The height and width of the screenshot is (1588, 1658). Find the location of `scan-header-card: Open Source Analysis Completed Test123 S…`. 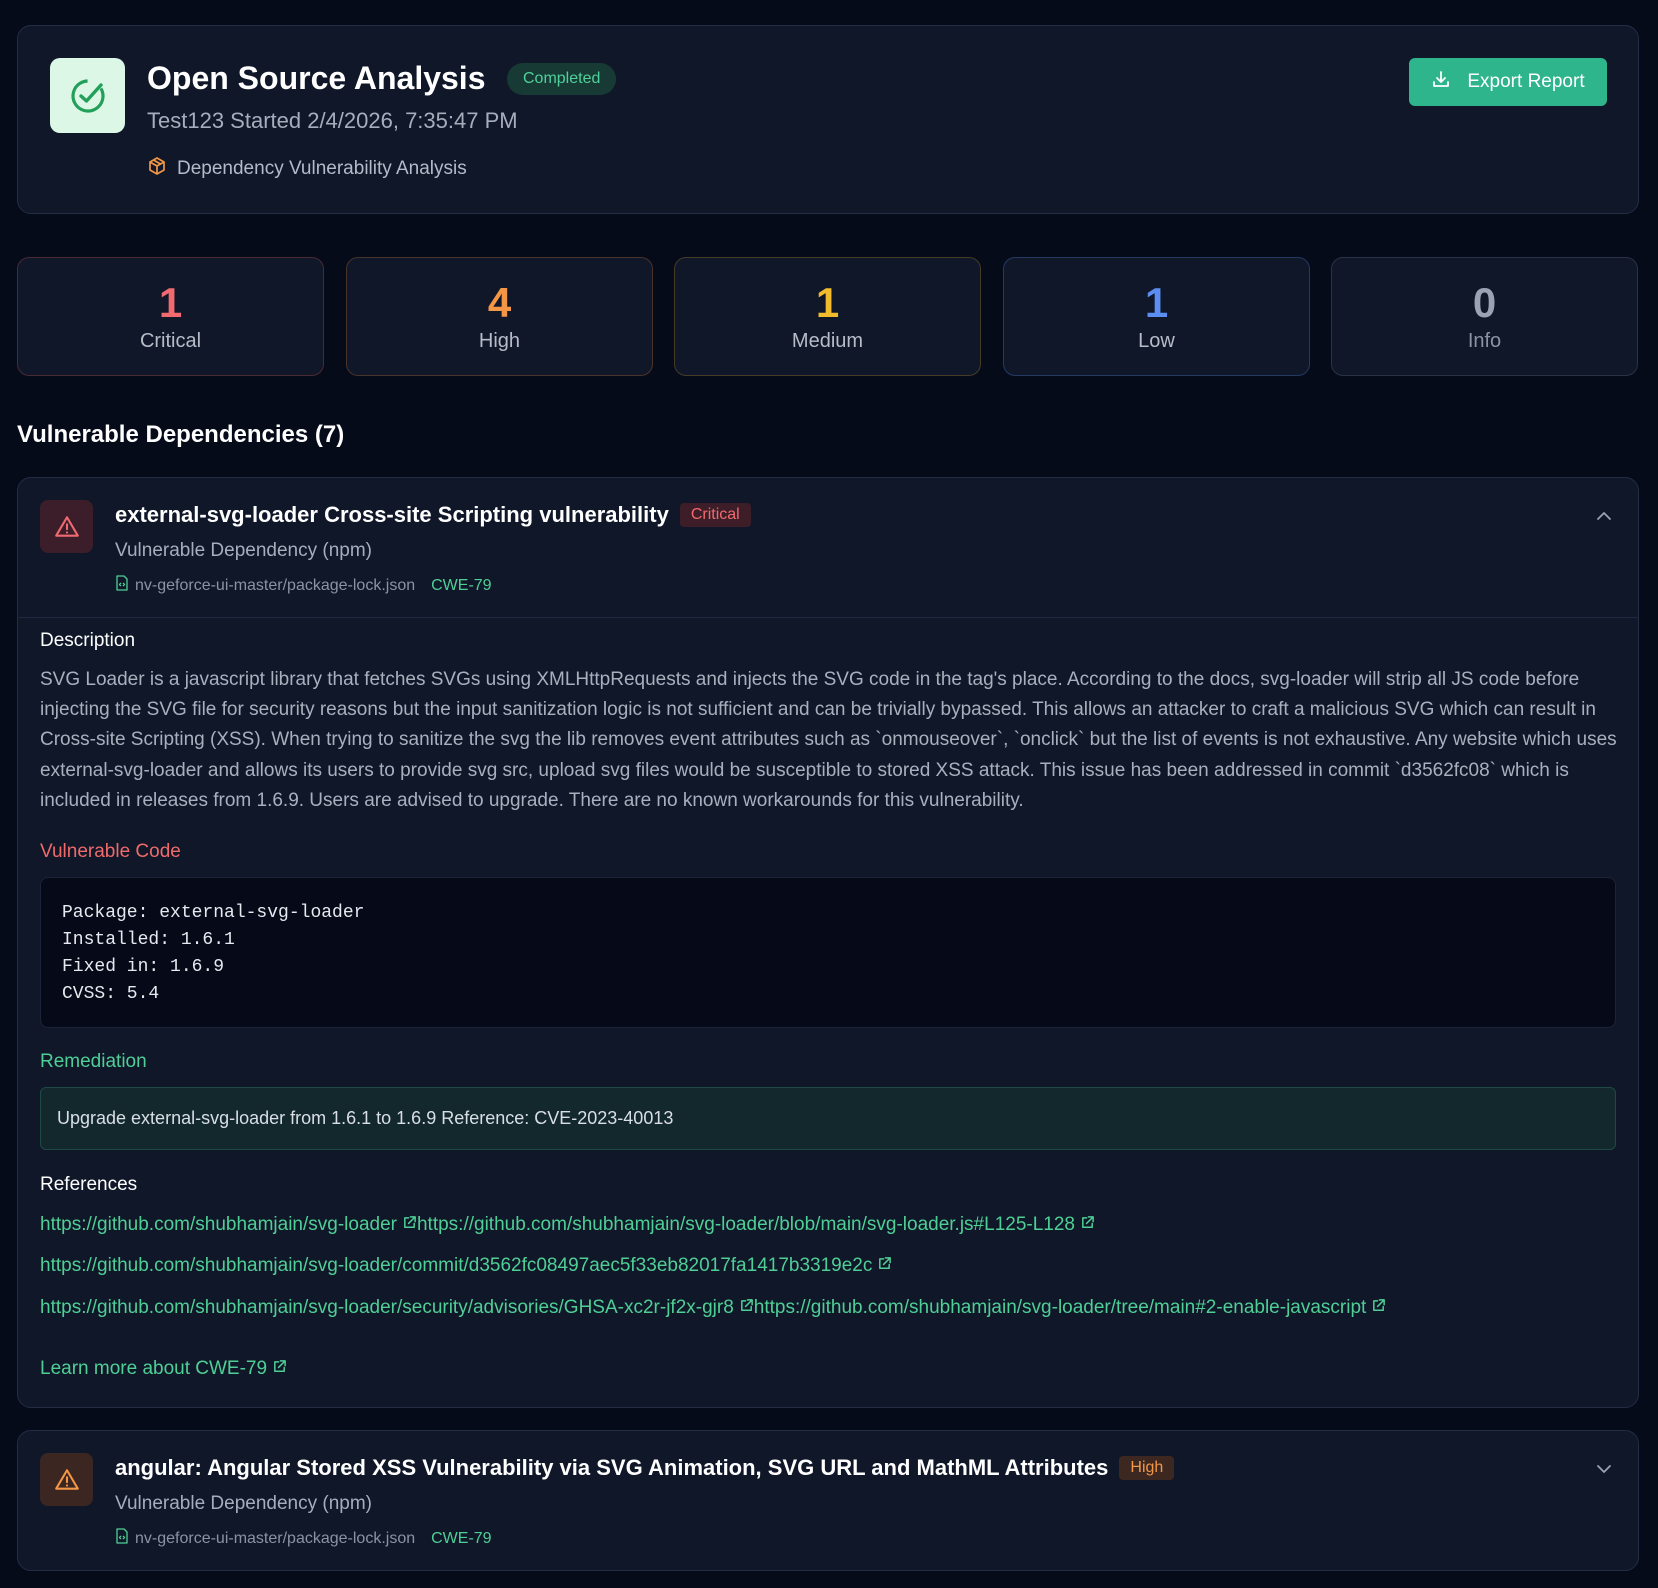

scan-header-card: Open Source Analysis Completed Test123 S… is located at coordinates (828, 119).